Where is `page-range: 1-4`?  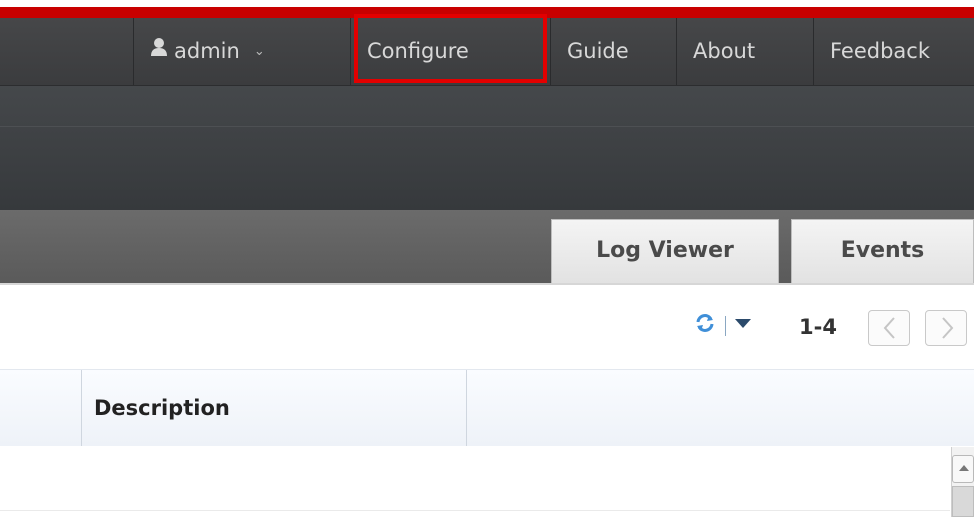
page-range: 1-4 is located at coordinates (818, 327).